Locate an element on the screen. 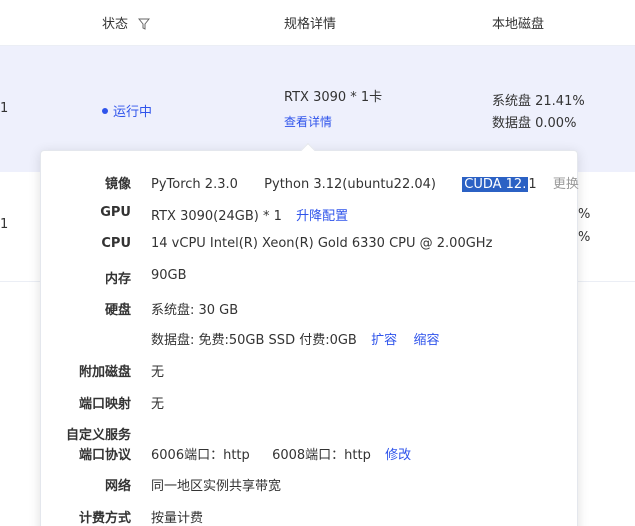 The image size is (635, 526). table-header: 状态 规格详情 本地磁盘 is located at coordinates (317, 23).